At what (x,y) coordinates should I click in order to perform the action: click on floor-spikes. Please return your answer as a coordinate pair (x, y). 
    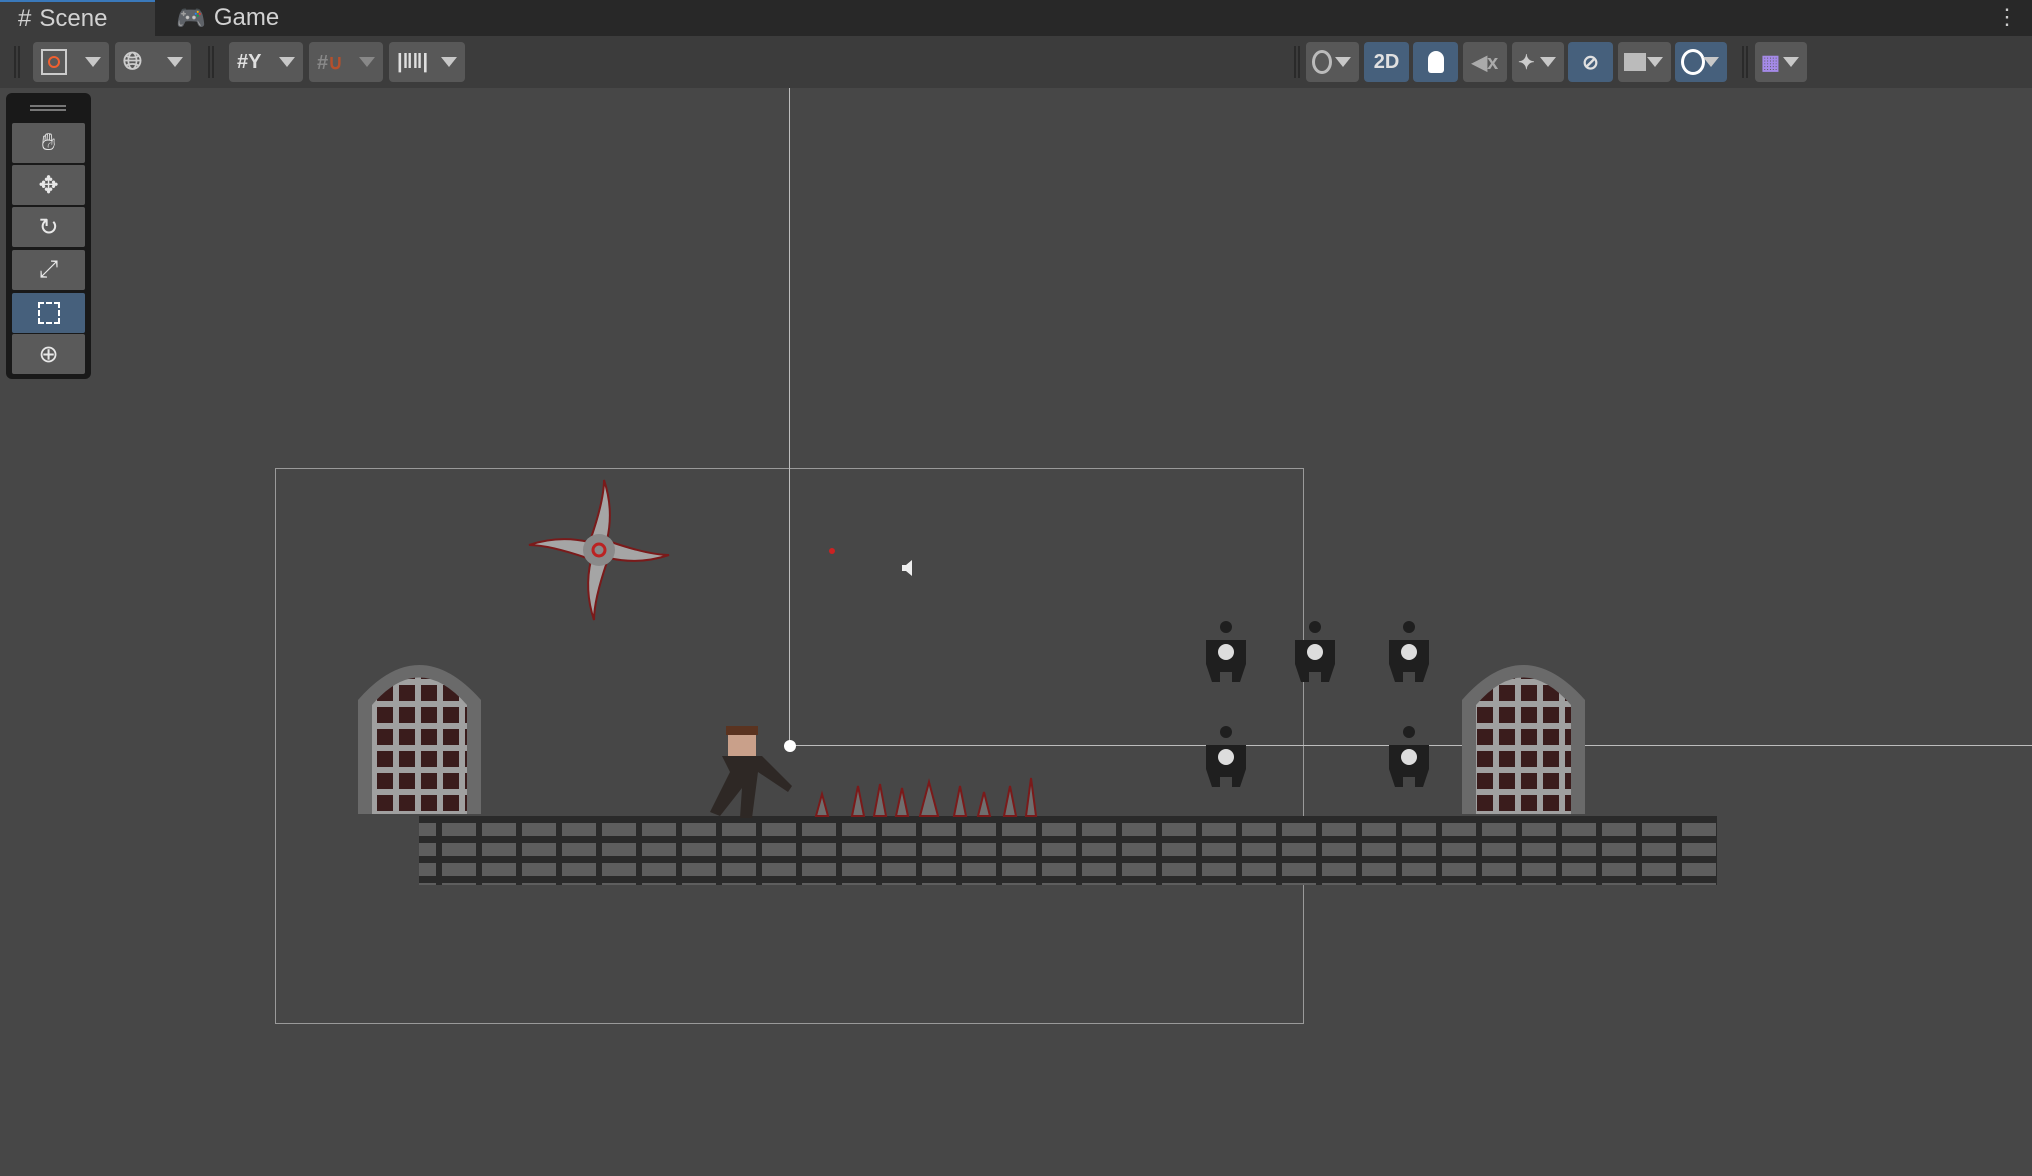
    Looking at the image, I should click on (926, 797).